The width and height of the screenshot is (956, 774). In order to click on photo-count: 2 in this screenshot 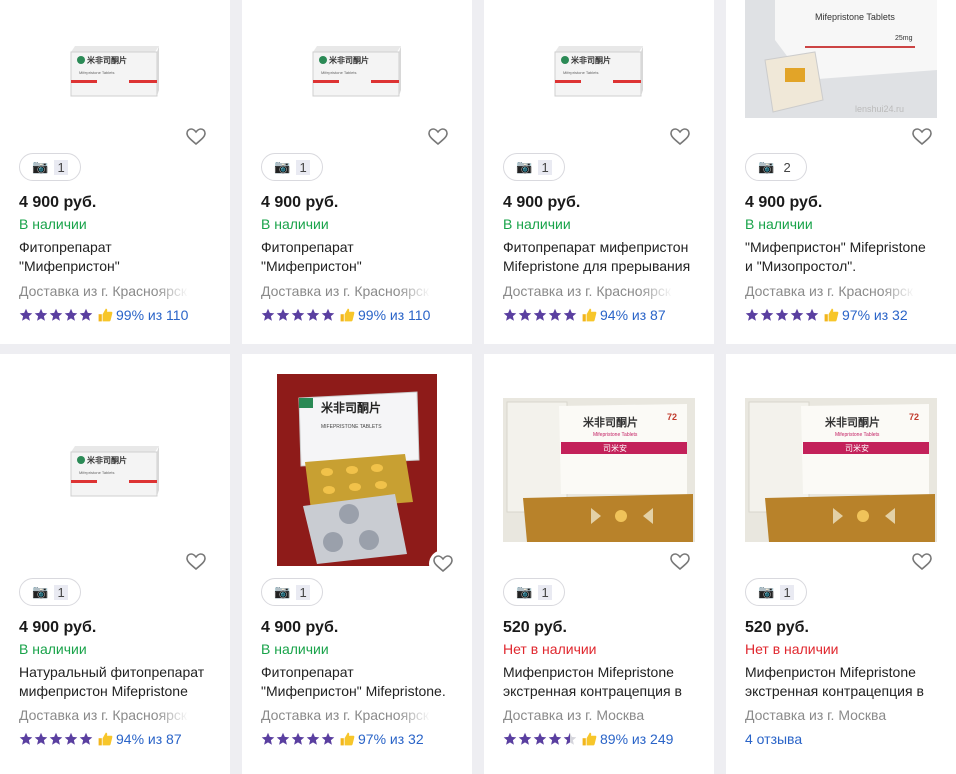, I will do `click(787, 167)`.